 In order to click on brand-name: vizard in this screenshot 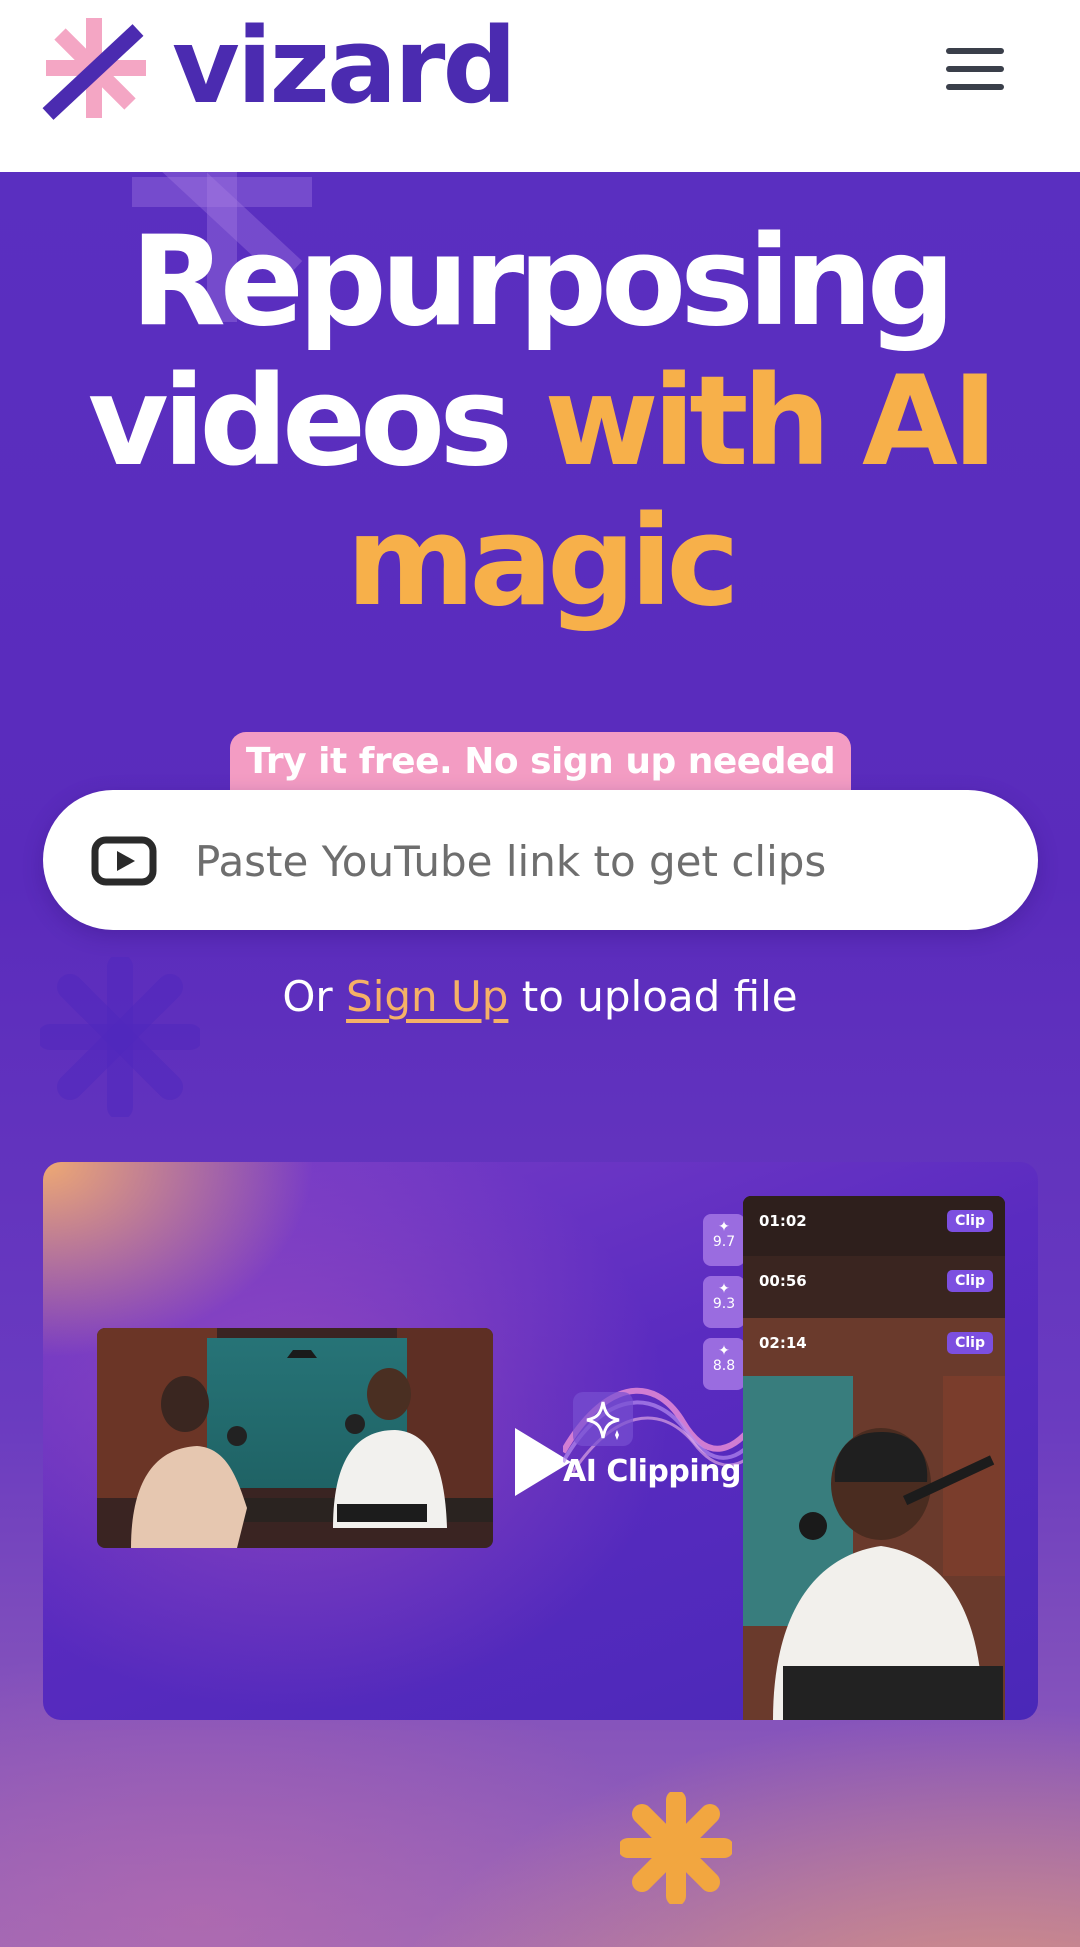, I will do `click(344, 66)`.